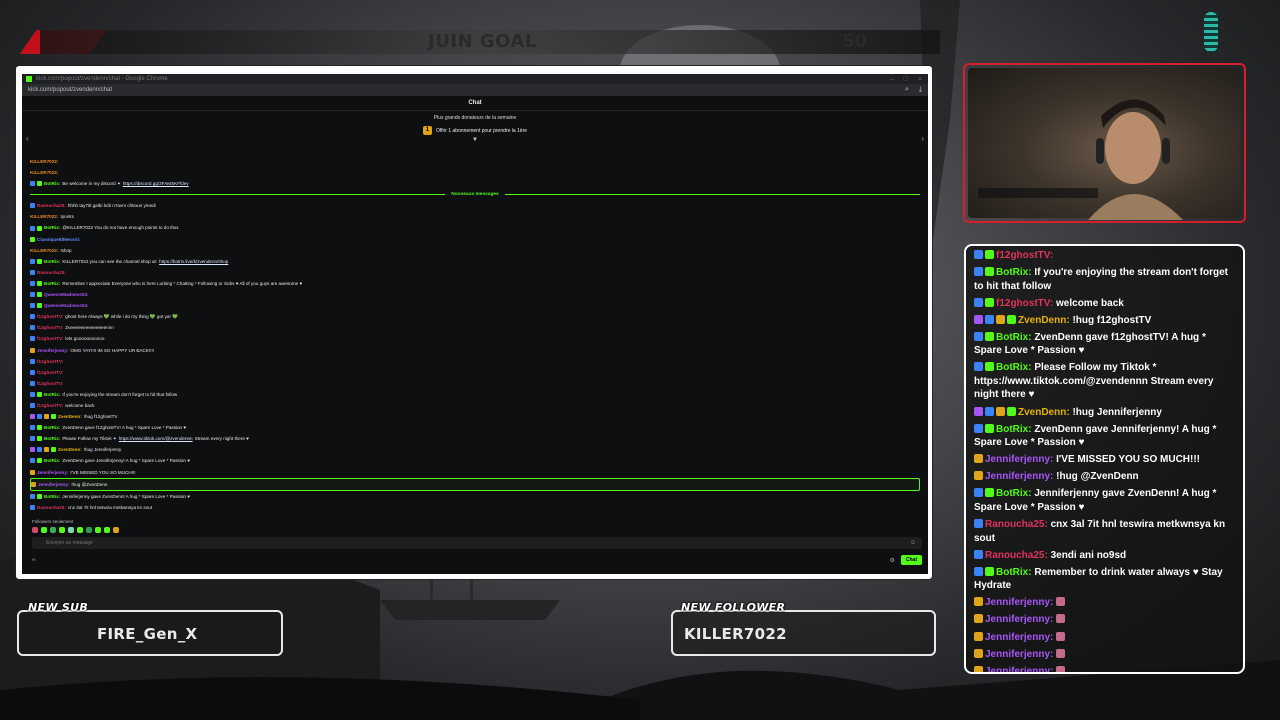 The height and width of the screenshot is (720, 1280). I want to click on chat-message: f12ghostTV: Zveeeeeeeeeeeeeennn, so click(475, 327).